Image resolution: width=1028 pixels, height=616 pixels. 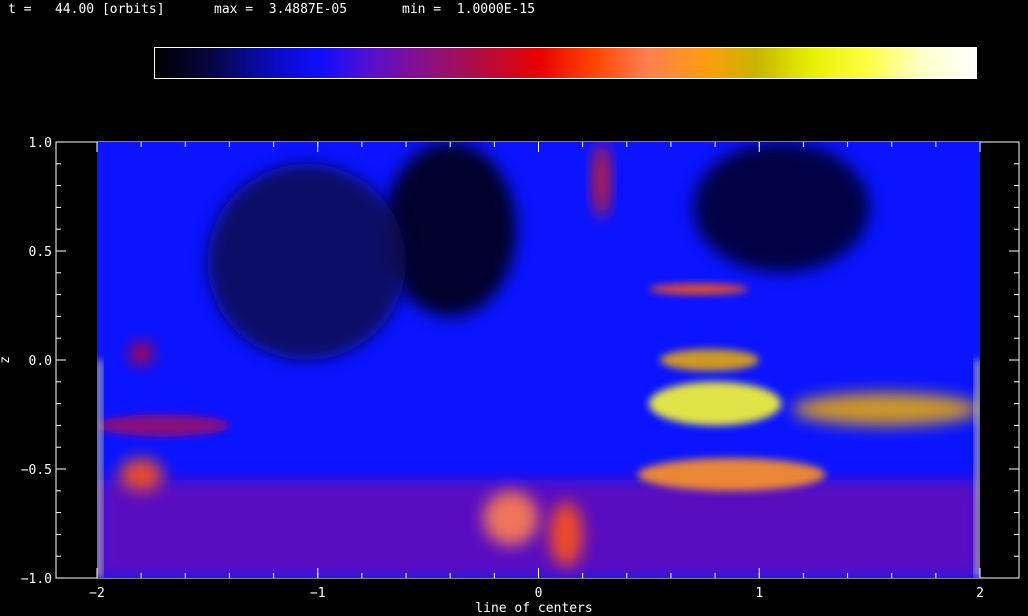 What do you see at coordinates (539, 593) in the screenshot?
I see `x-tick-label: 0` at bounding box center [539, 593].